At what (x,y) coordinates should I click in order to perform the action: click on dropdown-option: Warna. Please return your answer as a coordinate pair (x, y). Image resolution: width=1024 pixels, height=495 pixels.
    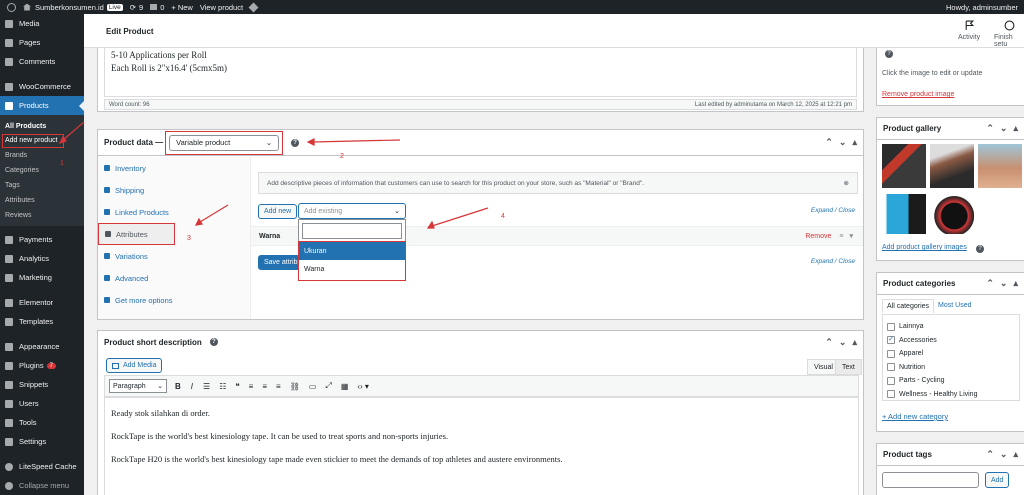
    Looking at the image, I should click on (352, 269).